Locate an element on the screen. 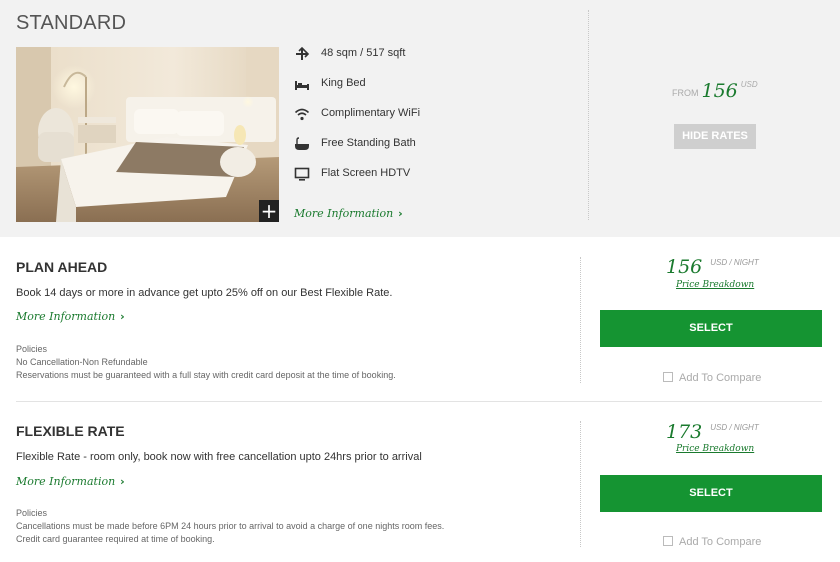 The width and height of the screenshot is (840, 562). room-photo-image is located at coordinates (147, 134).